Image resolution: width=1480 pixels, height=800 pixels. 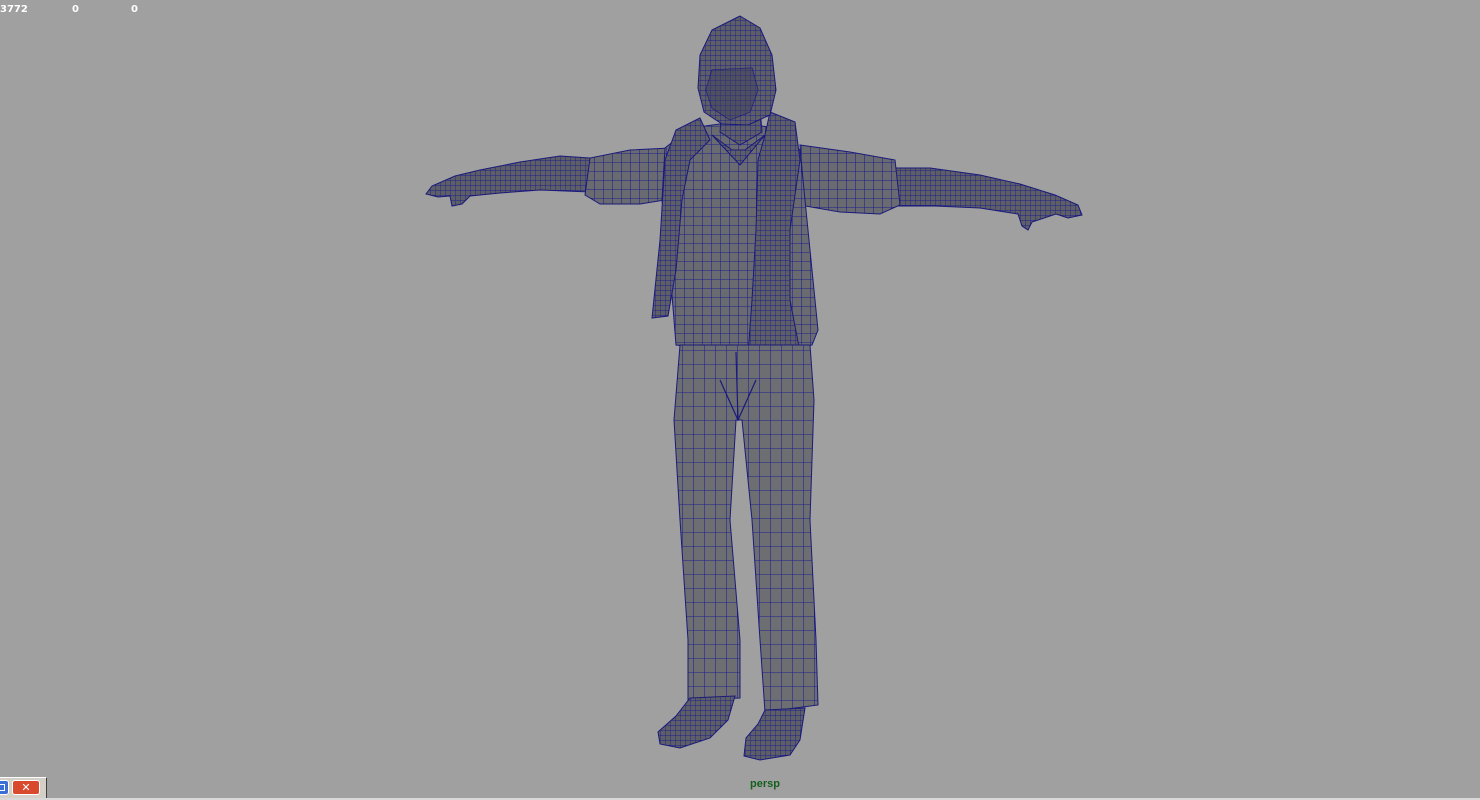 I want to click on left-sleeve, so click(x=627, y=176).